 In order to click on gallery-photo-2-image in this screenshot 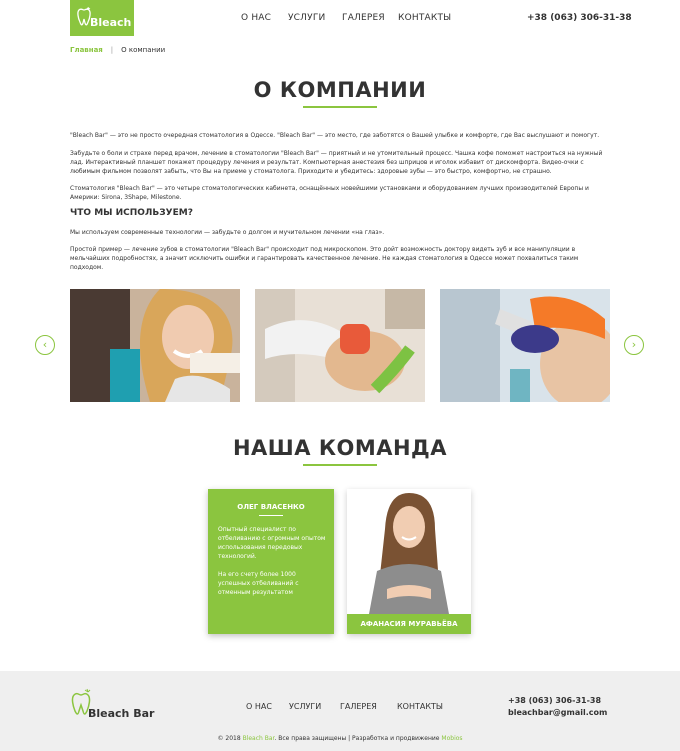, I will do `click(340, 345)`.